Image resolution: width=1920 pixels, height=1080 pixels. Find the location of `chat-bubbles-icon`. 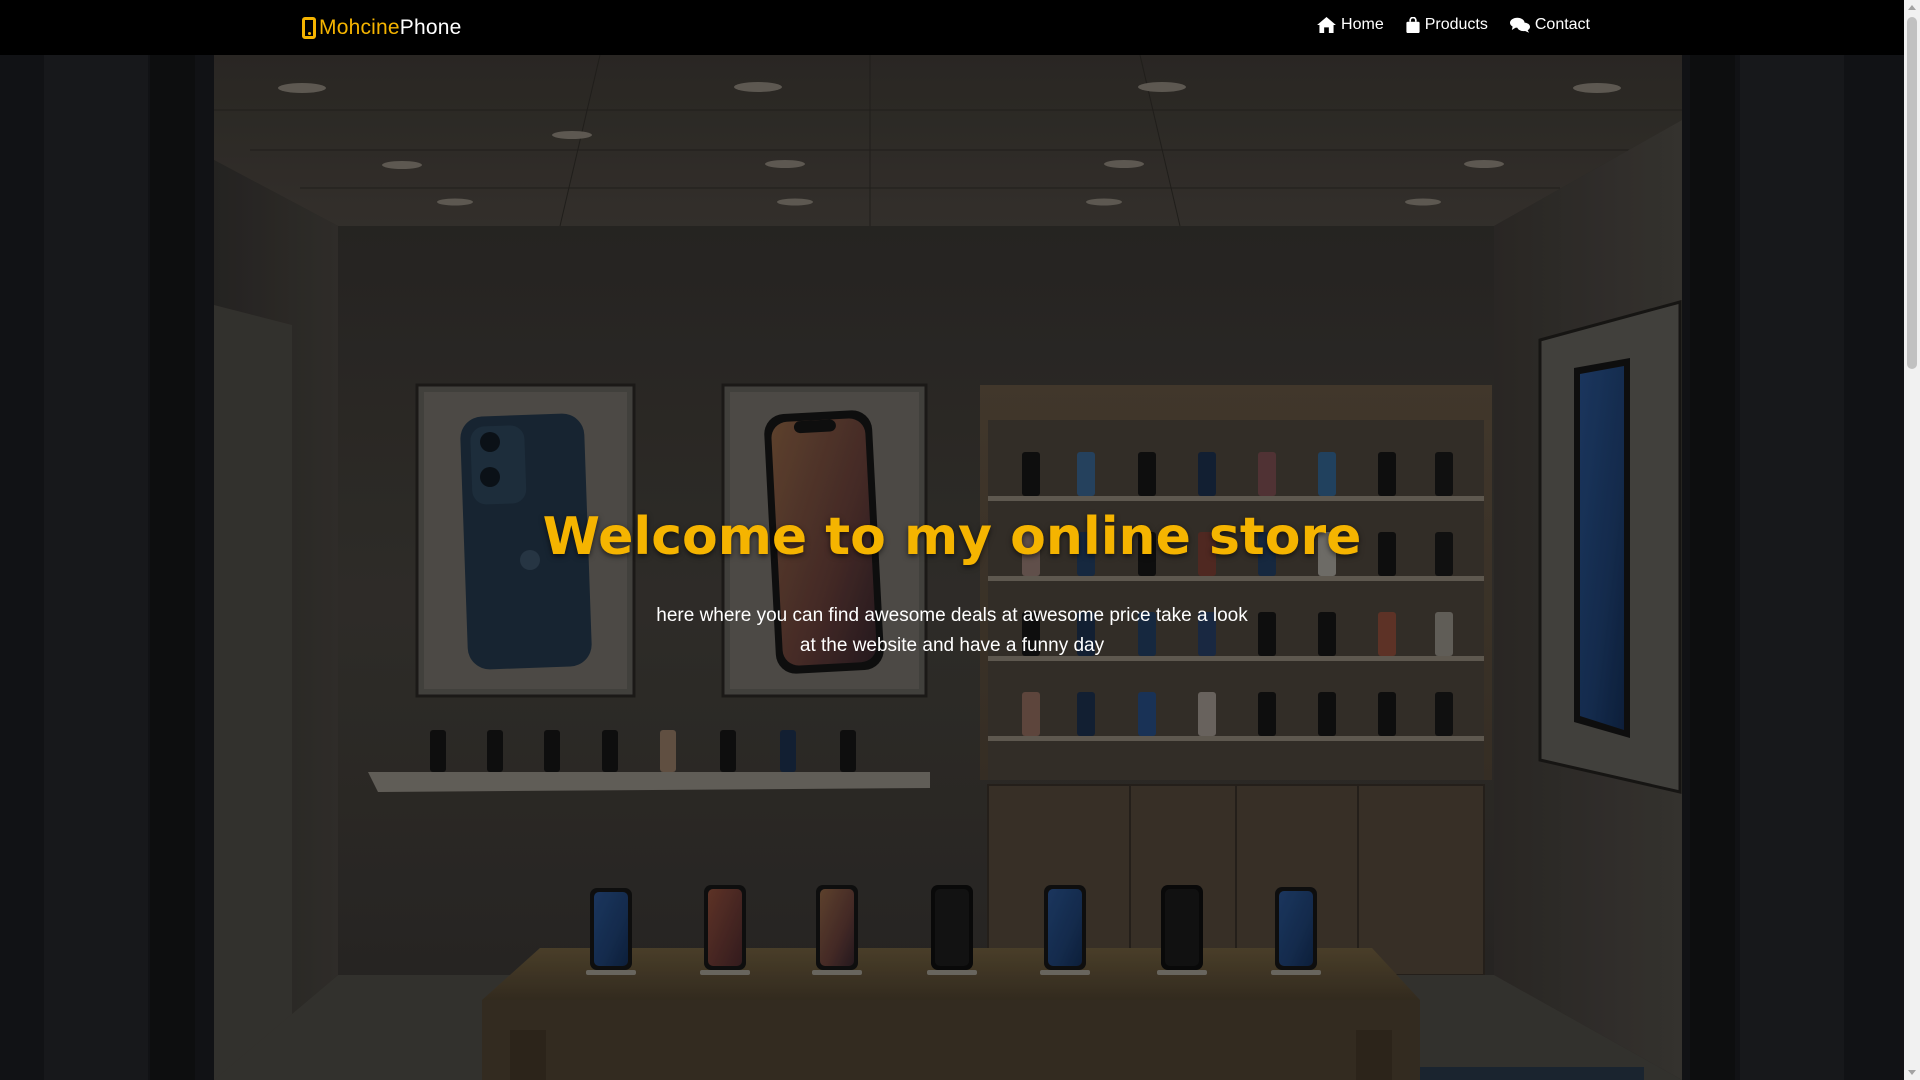

chat-bubbles-icon is located at coordinates (1519, 25).